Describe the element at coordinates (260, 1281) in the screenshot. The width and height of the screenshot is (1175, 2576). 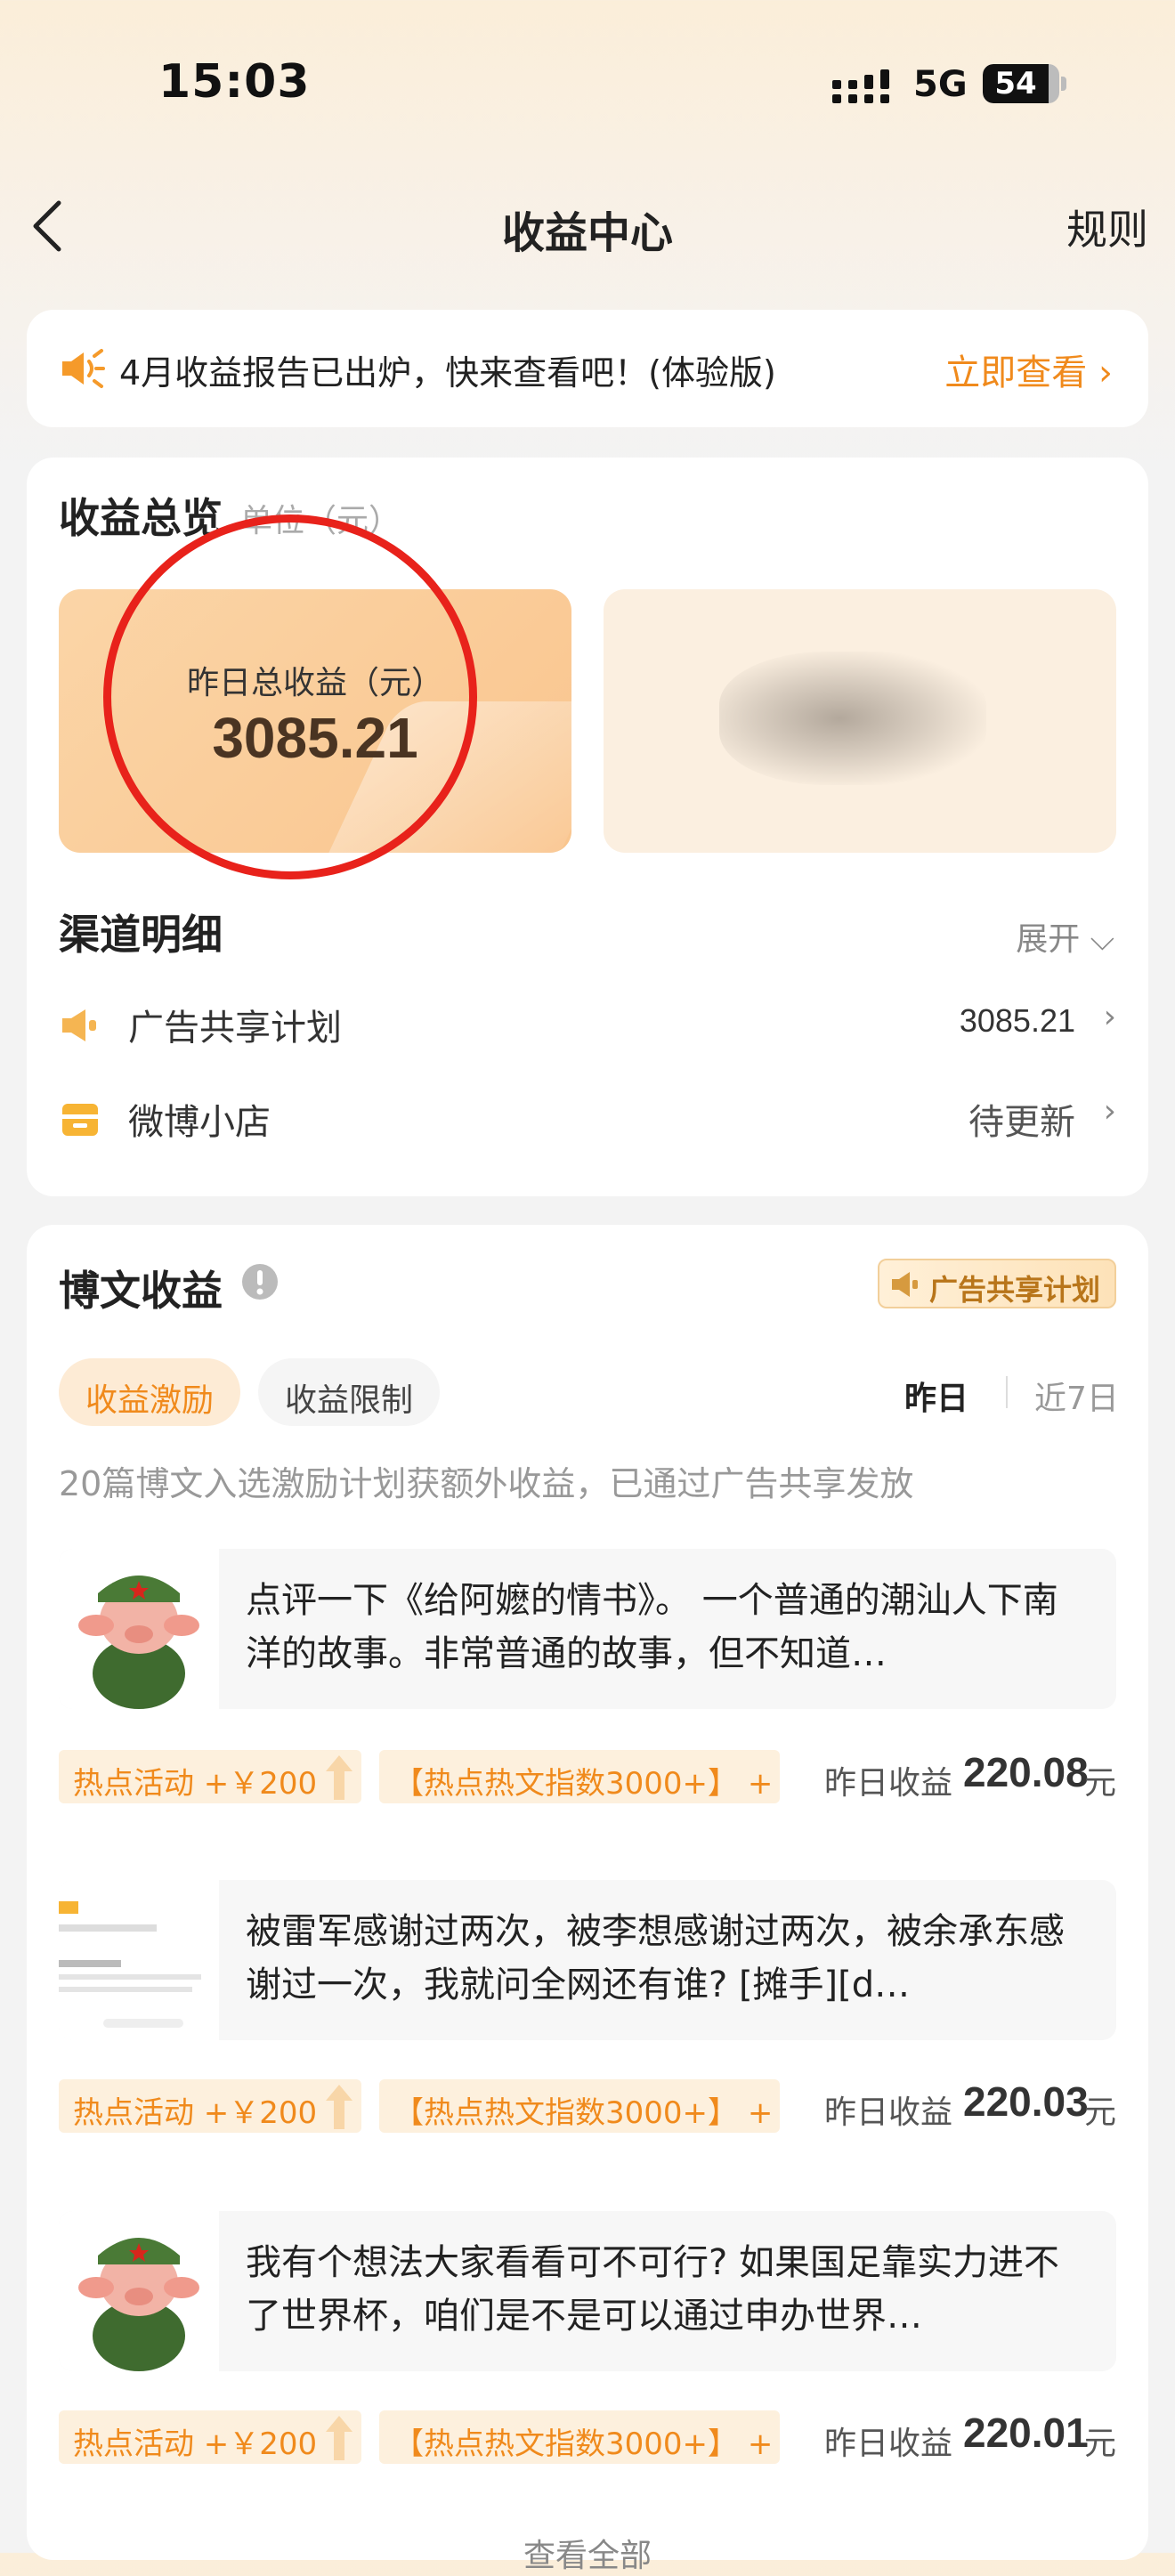
I see `info-icon` at that location.